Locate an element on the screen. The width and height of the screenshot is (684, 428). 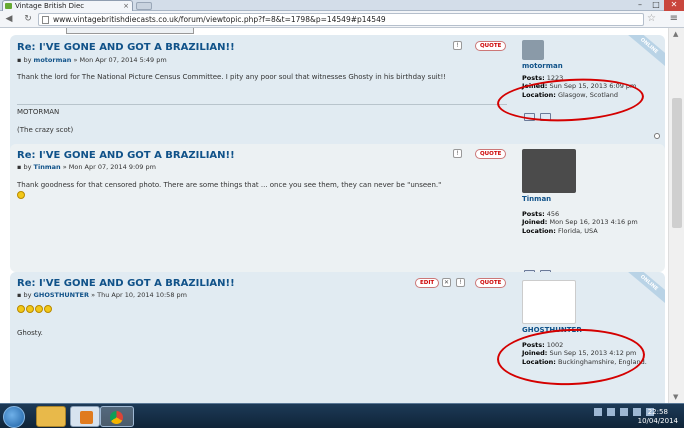
page-icon is located at coordinates (45, 20).